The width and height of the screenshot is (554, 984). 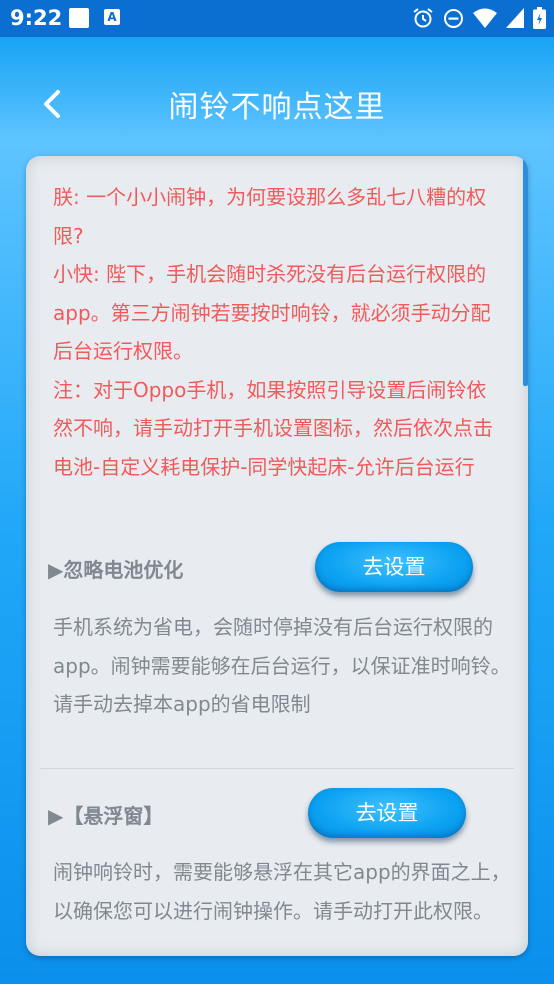 What do you see at coordinates (387, 813) in the screenshot?
I see `floating-window-settings-button: 去设置` at bounding box center [387, 813].